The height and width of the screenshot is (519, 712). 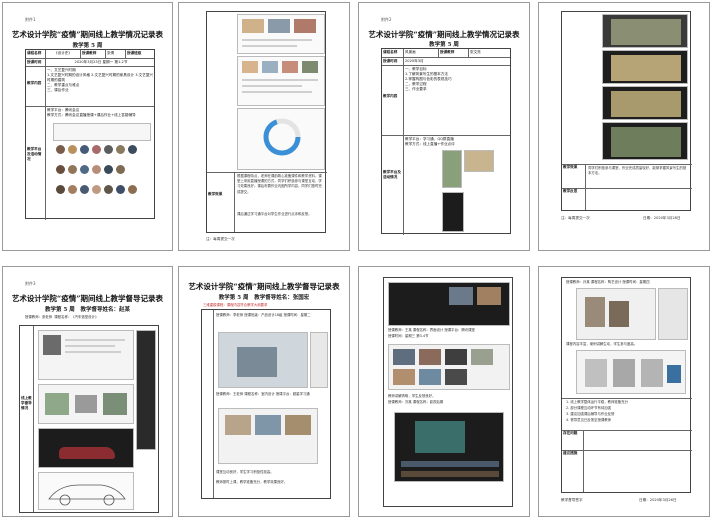 What do you see at coordinates (408, 336) in the screenshot?
I see `record-text-2: 授课时间：星期三 第3-4节` at bounding box center [408, 336].